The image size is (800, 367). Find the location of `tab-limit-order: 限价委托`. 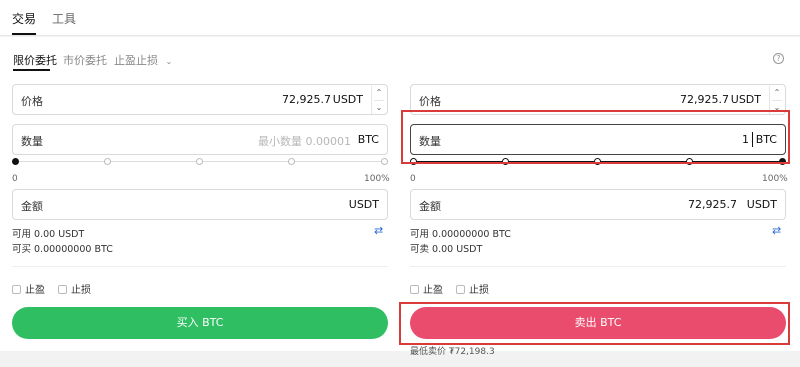

tab-limit-order: 限价委托 is located at coordinates (35, 60).